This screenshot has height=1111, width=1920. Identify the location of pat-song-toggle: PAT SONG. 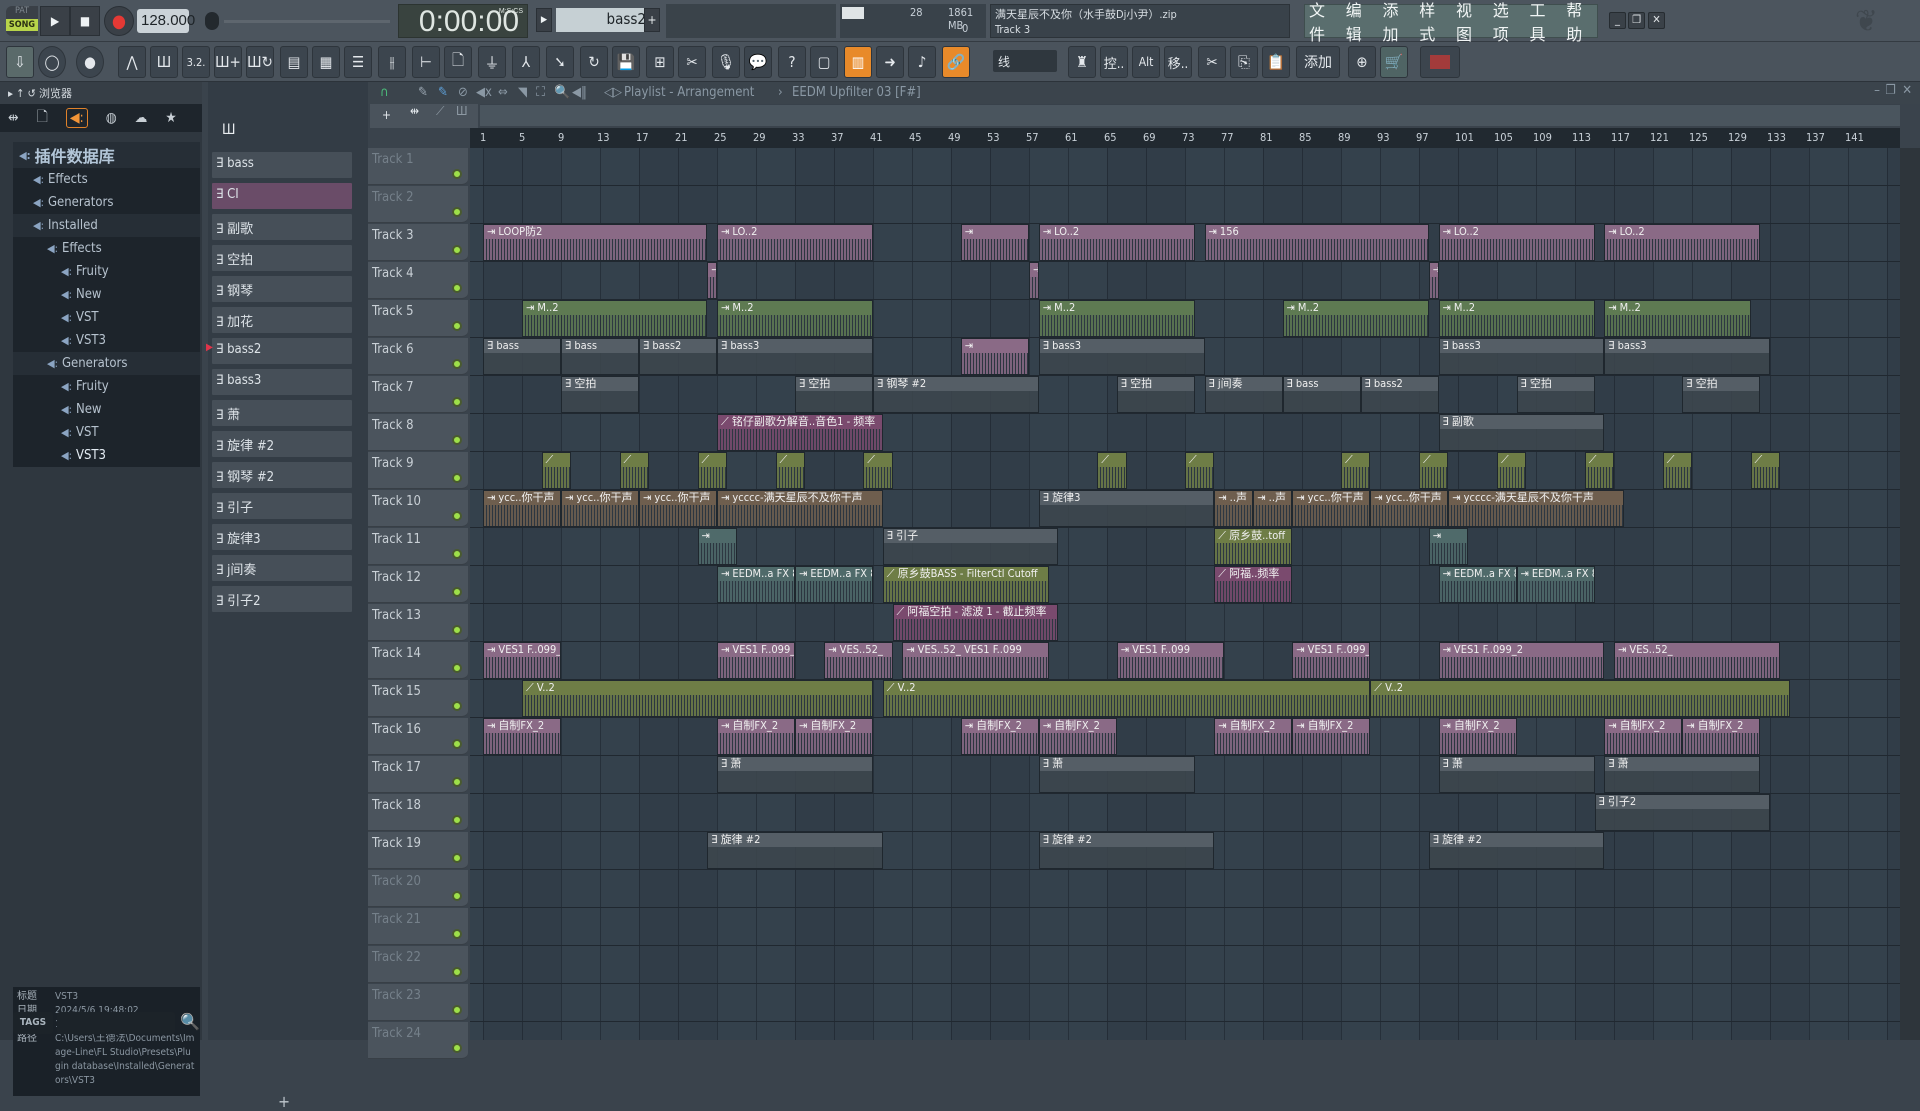
(22, 21).